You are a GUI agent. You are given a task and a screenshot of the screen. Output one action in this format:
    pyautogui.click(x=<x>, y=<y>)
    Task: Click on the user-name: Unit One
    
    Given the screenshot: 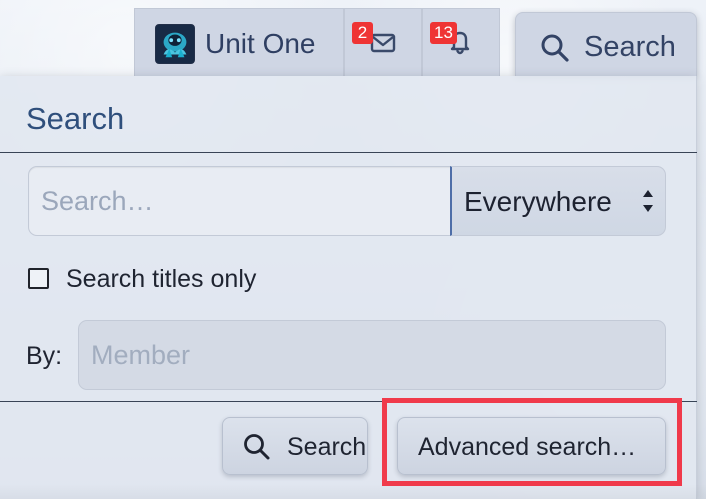 What is the action you would take?
    pyautogui.click(x=260, y=44)
    